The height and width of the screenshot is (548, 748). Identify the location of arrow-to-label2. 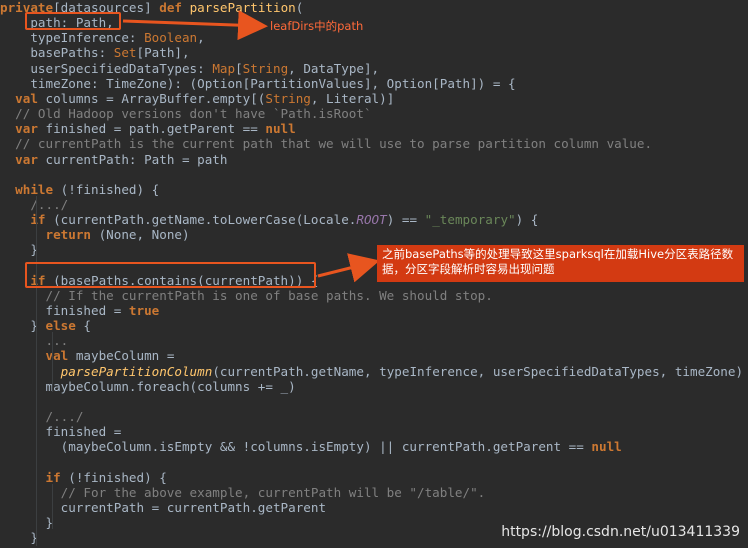
(348, 268).